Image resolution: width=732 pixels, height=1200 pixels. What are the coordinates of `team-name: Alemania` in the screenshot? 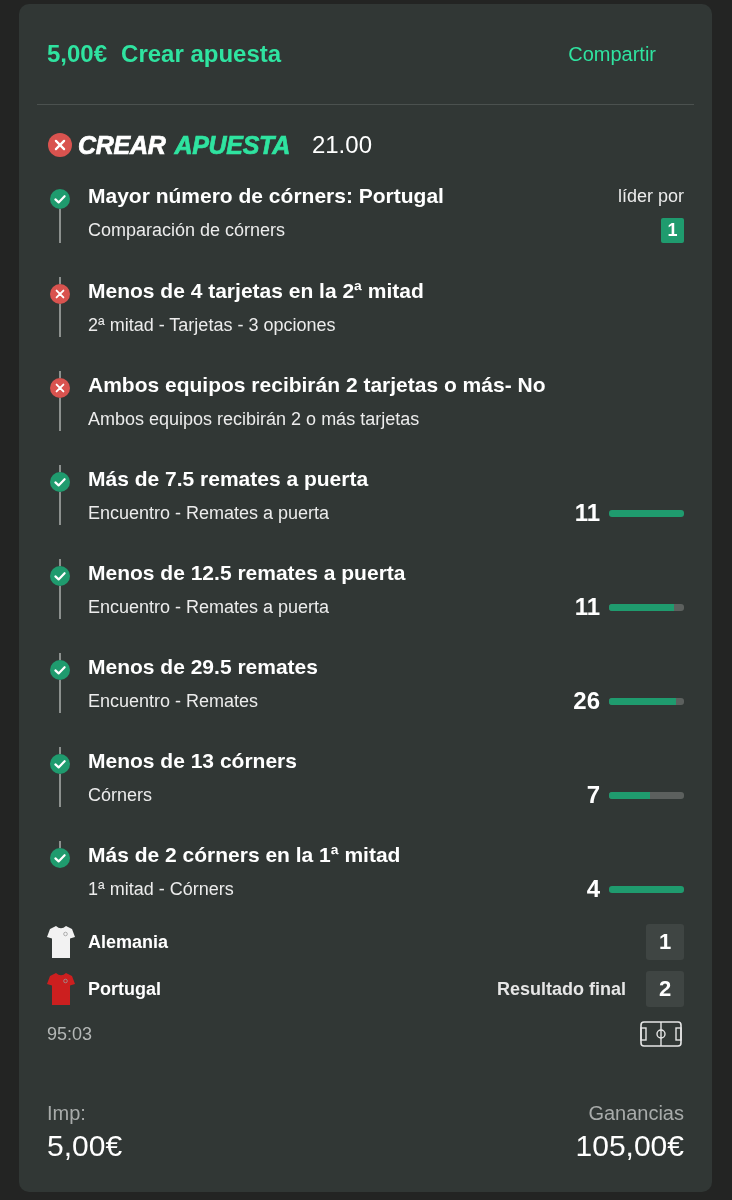 It's located at (128, 942).